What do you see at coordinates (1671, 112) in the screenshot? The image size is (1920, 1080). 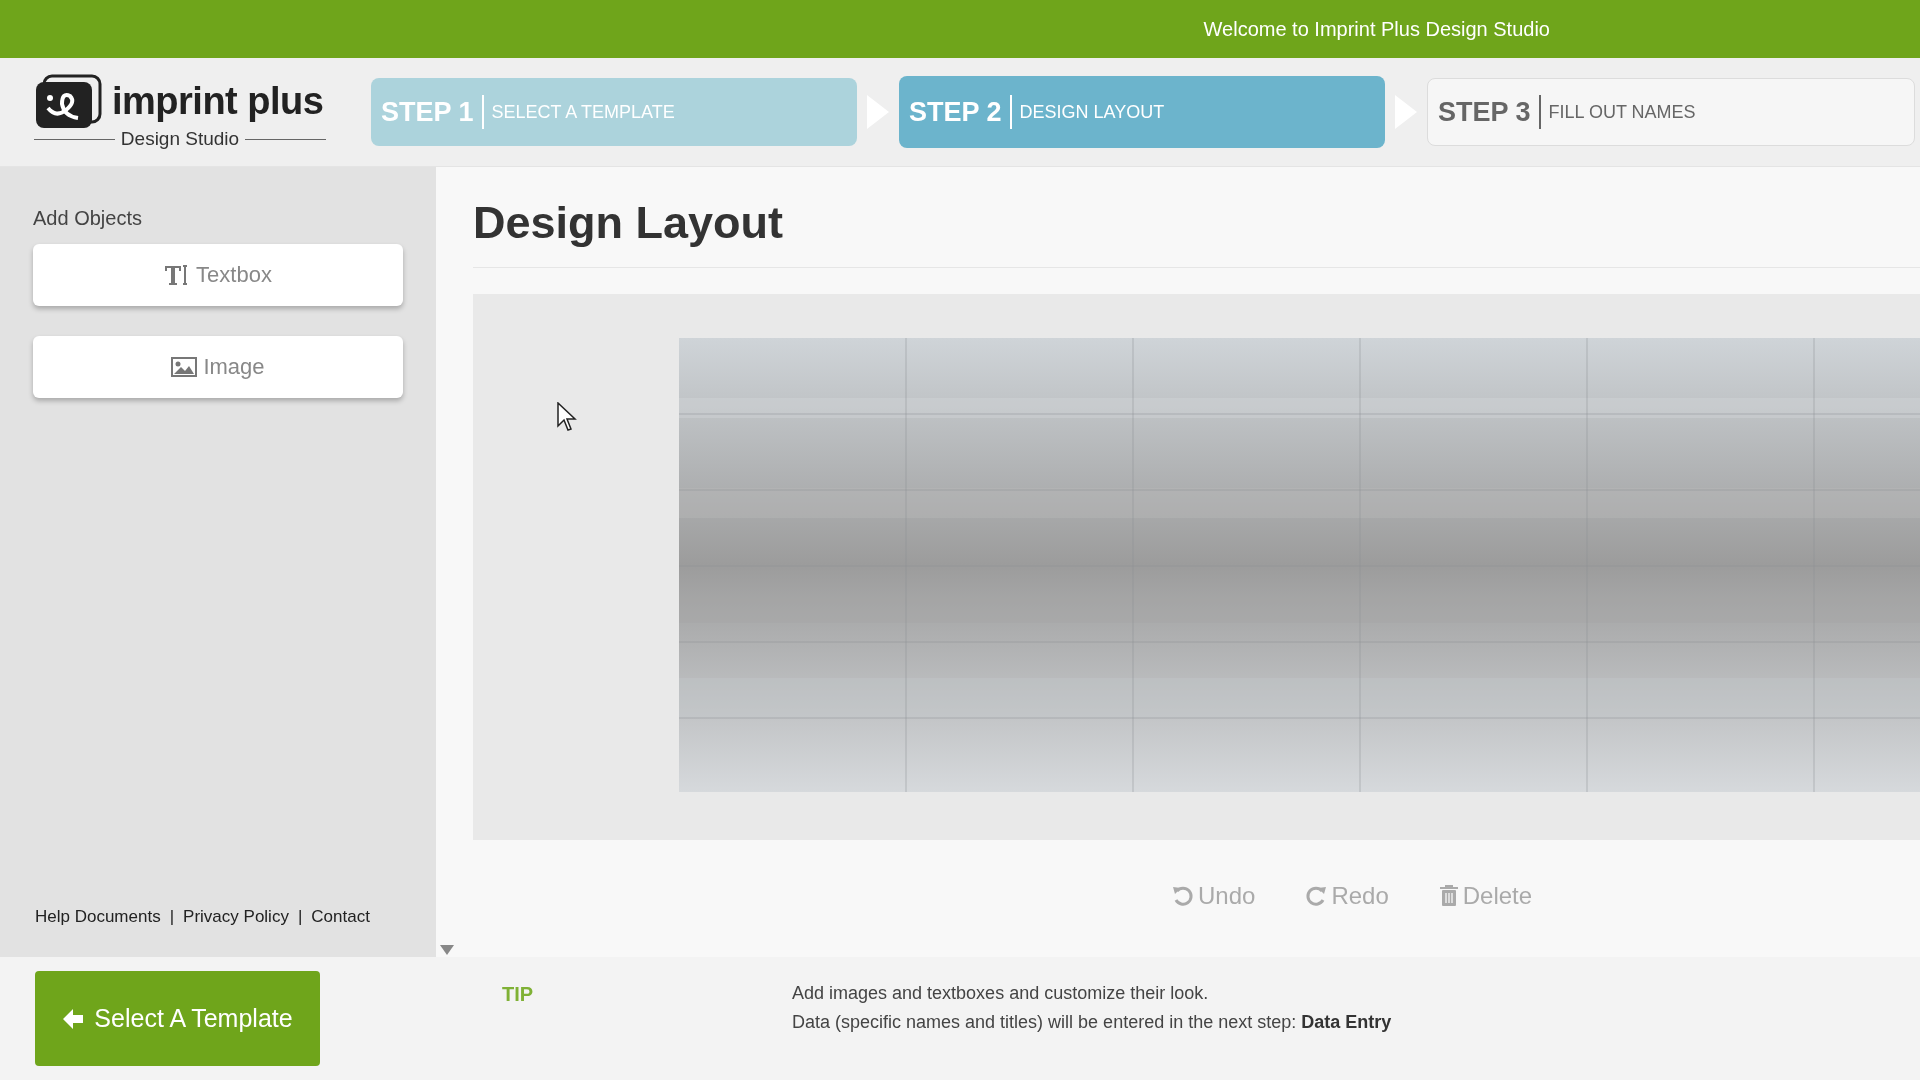 I see `step-tab: STEP 3 FILL OUT NAMES` at bounding box center [1671, 112].